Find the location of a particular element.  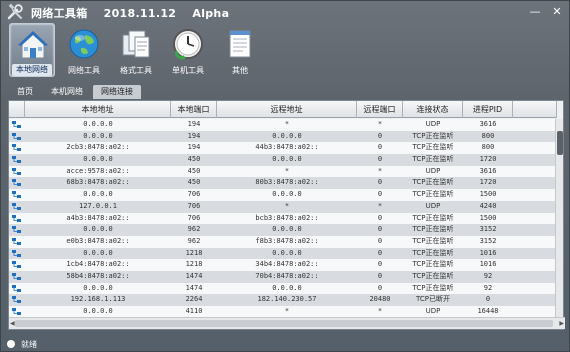

toolbar-other-button: 其他 is located at coordinates (240, 50).